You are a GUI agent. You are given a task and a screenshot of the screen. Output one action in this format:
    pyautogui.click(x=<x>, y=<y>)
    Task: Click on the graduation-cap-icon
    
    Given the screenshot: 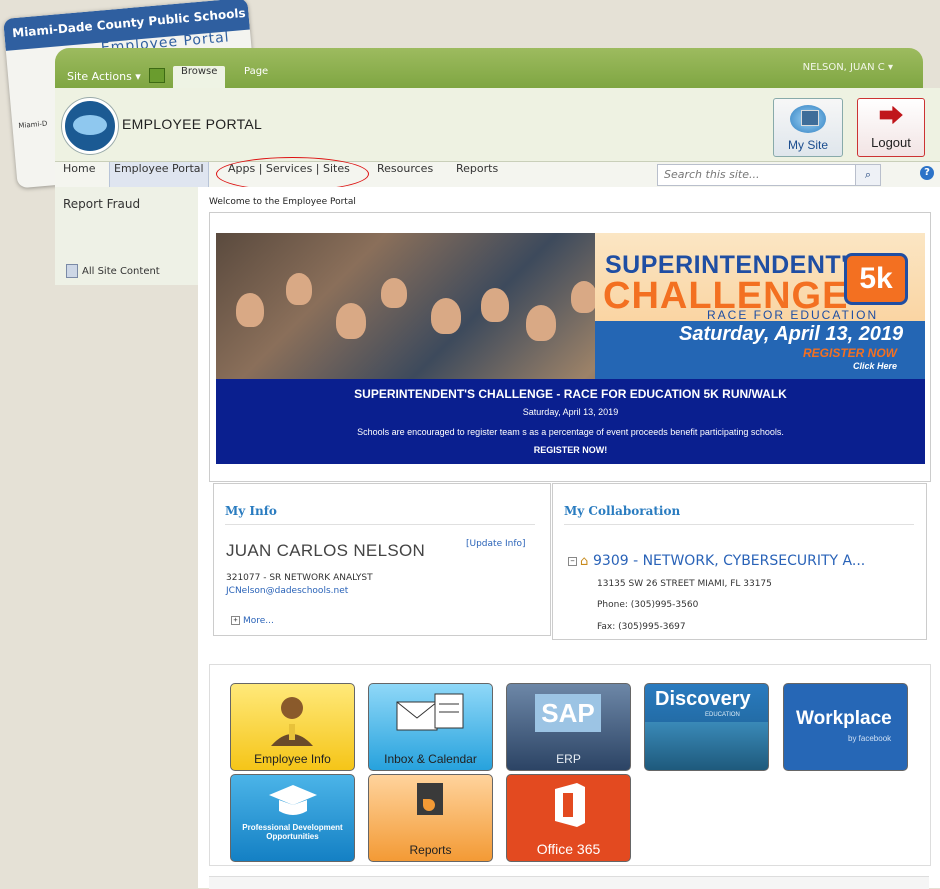 What is the action you would take?
    pyautogui.click(x=293, y=800)
    